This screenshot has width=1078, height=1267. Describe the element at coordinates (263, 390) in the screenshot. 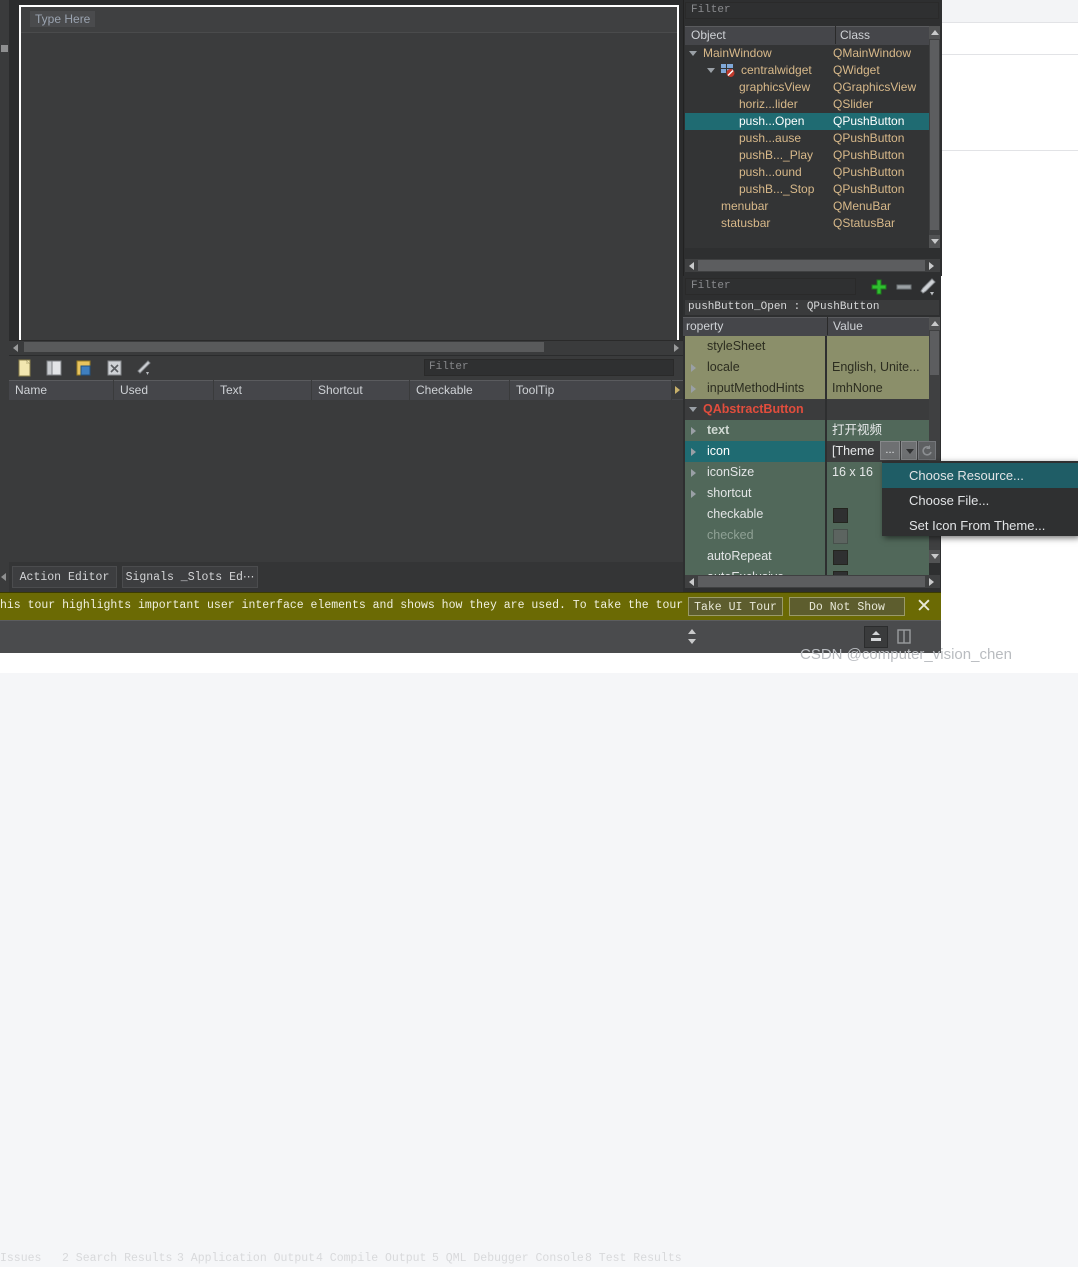

I see `action-col-text: Text` at that location.